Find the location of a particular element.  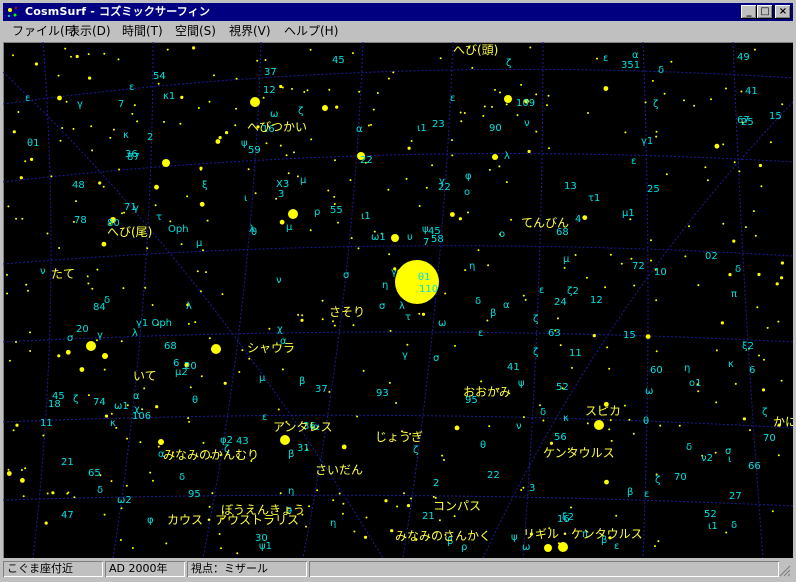

star-label: ν is located at coordinates (279, 280).